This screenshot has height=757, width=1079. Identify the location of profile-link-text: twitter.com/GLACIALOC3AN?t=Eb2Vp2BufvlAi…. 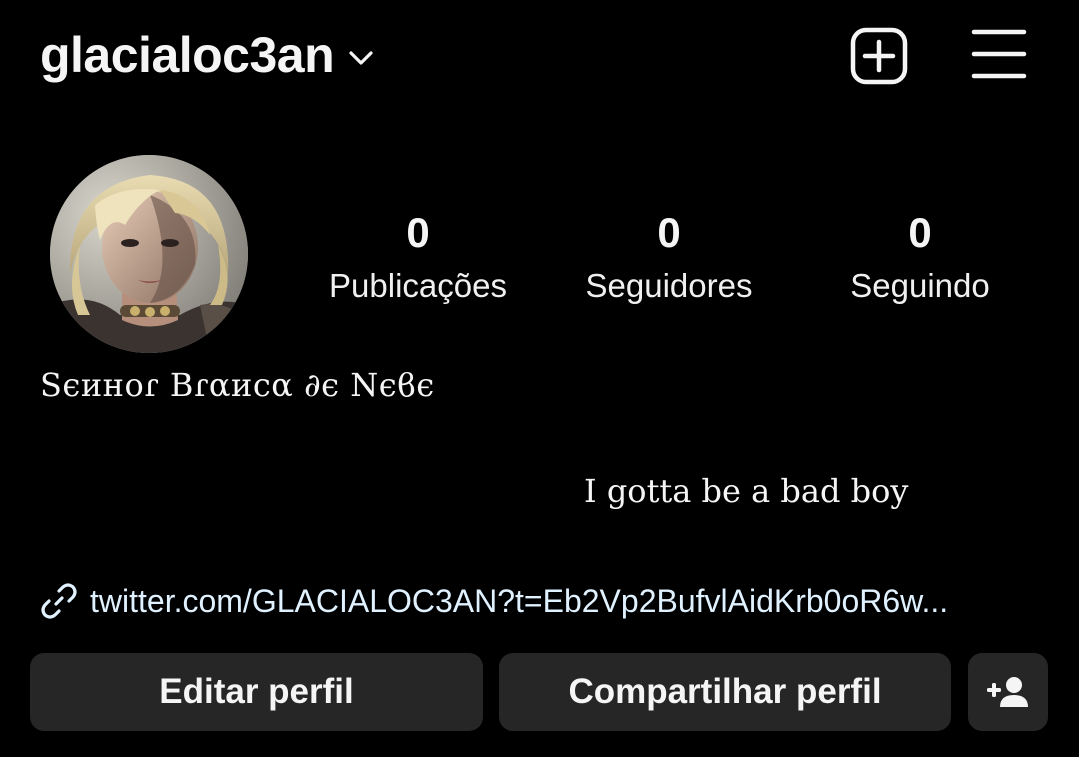
(519, 600).